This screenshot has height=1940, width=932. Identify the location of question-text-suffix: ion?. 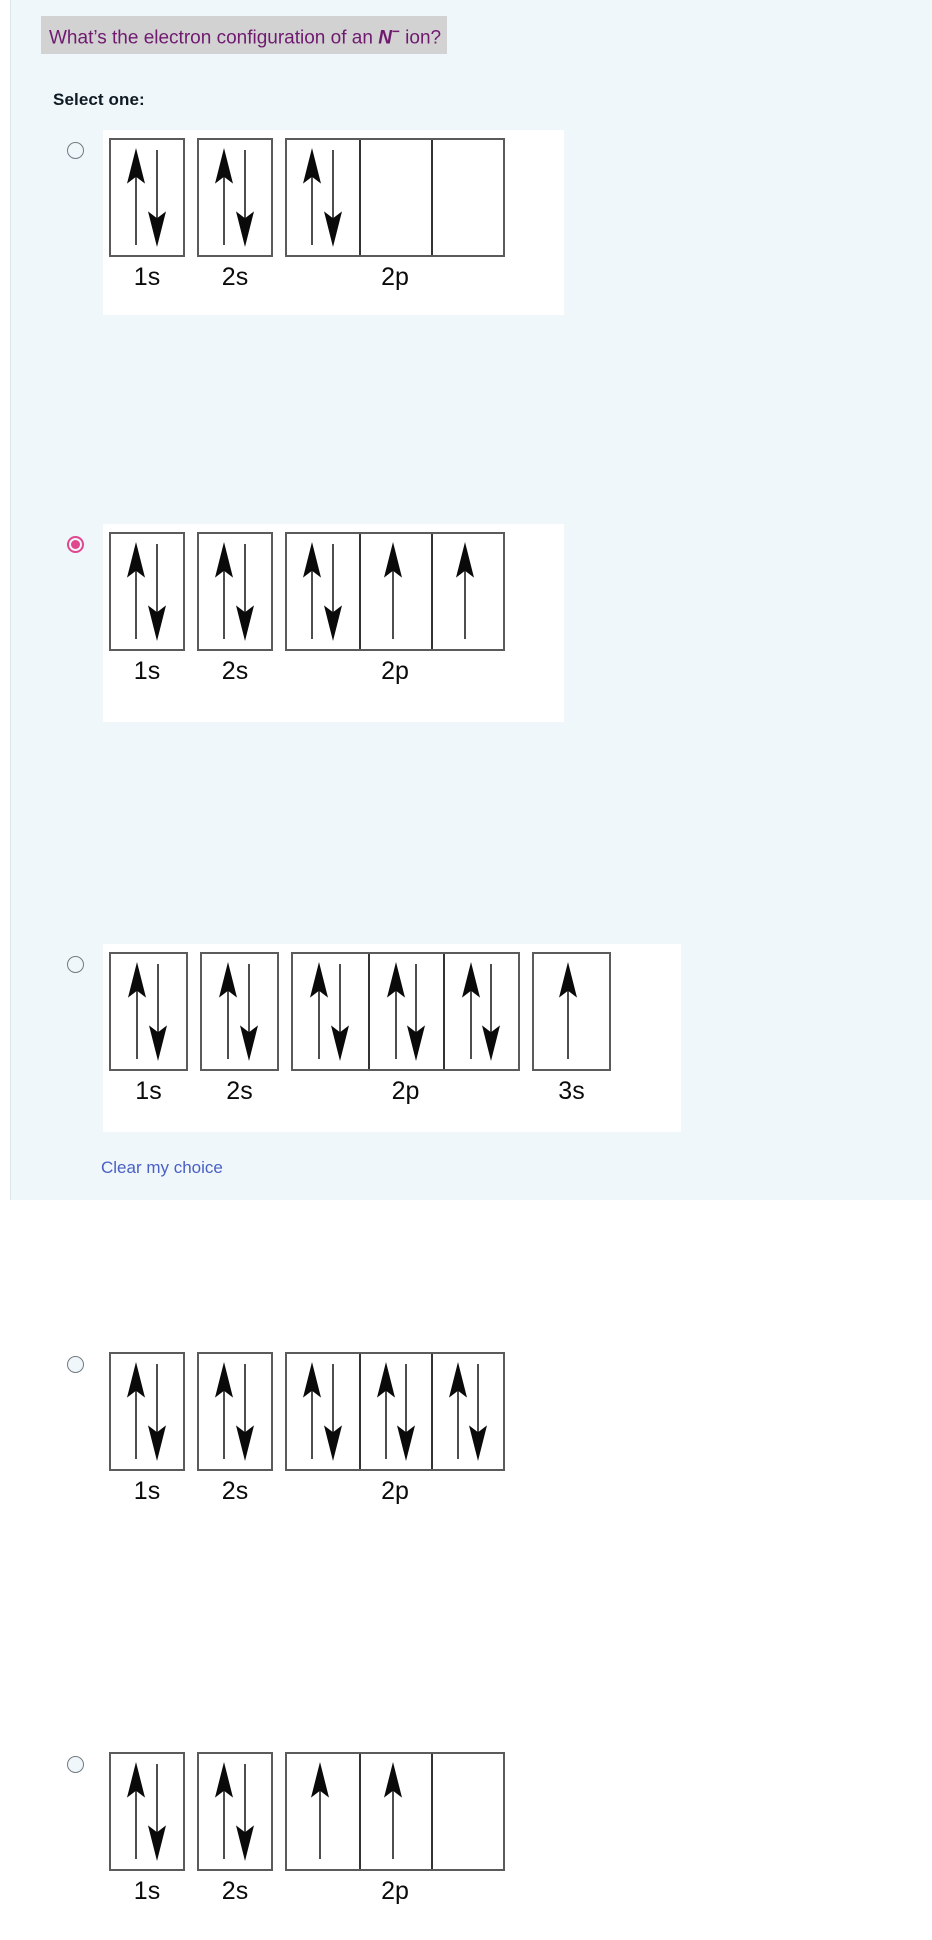
(420, 38).